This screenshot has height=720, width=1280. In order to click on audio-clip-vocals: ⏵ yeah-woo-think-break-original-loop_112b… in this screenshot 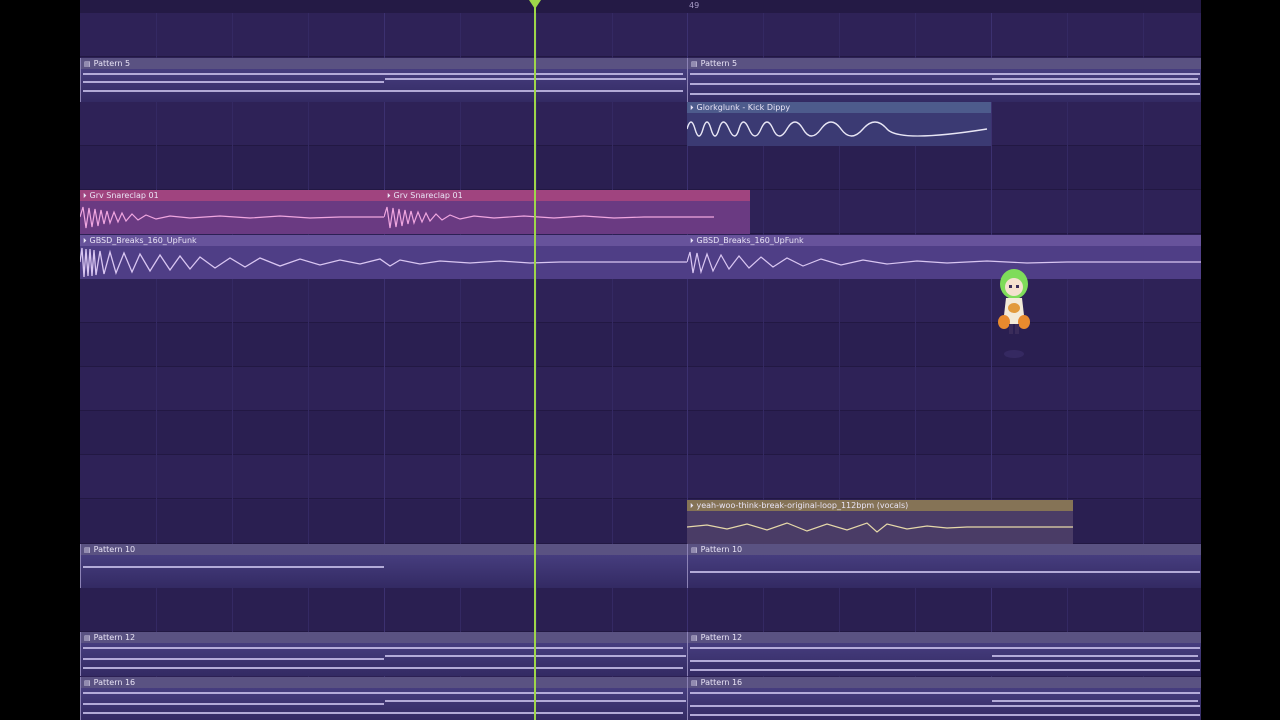, I will do `click(880, 522)`.